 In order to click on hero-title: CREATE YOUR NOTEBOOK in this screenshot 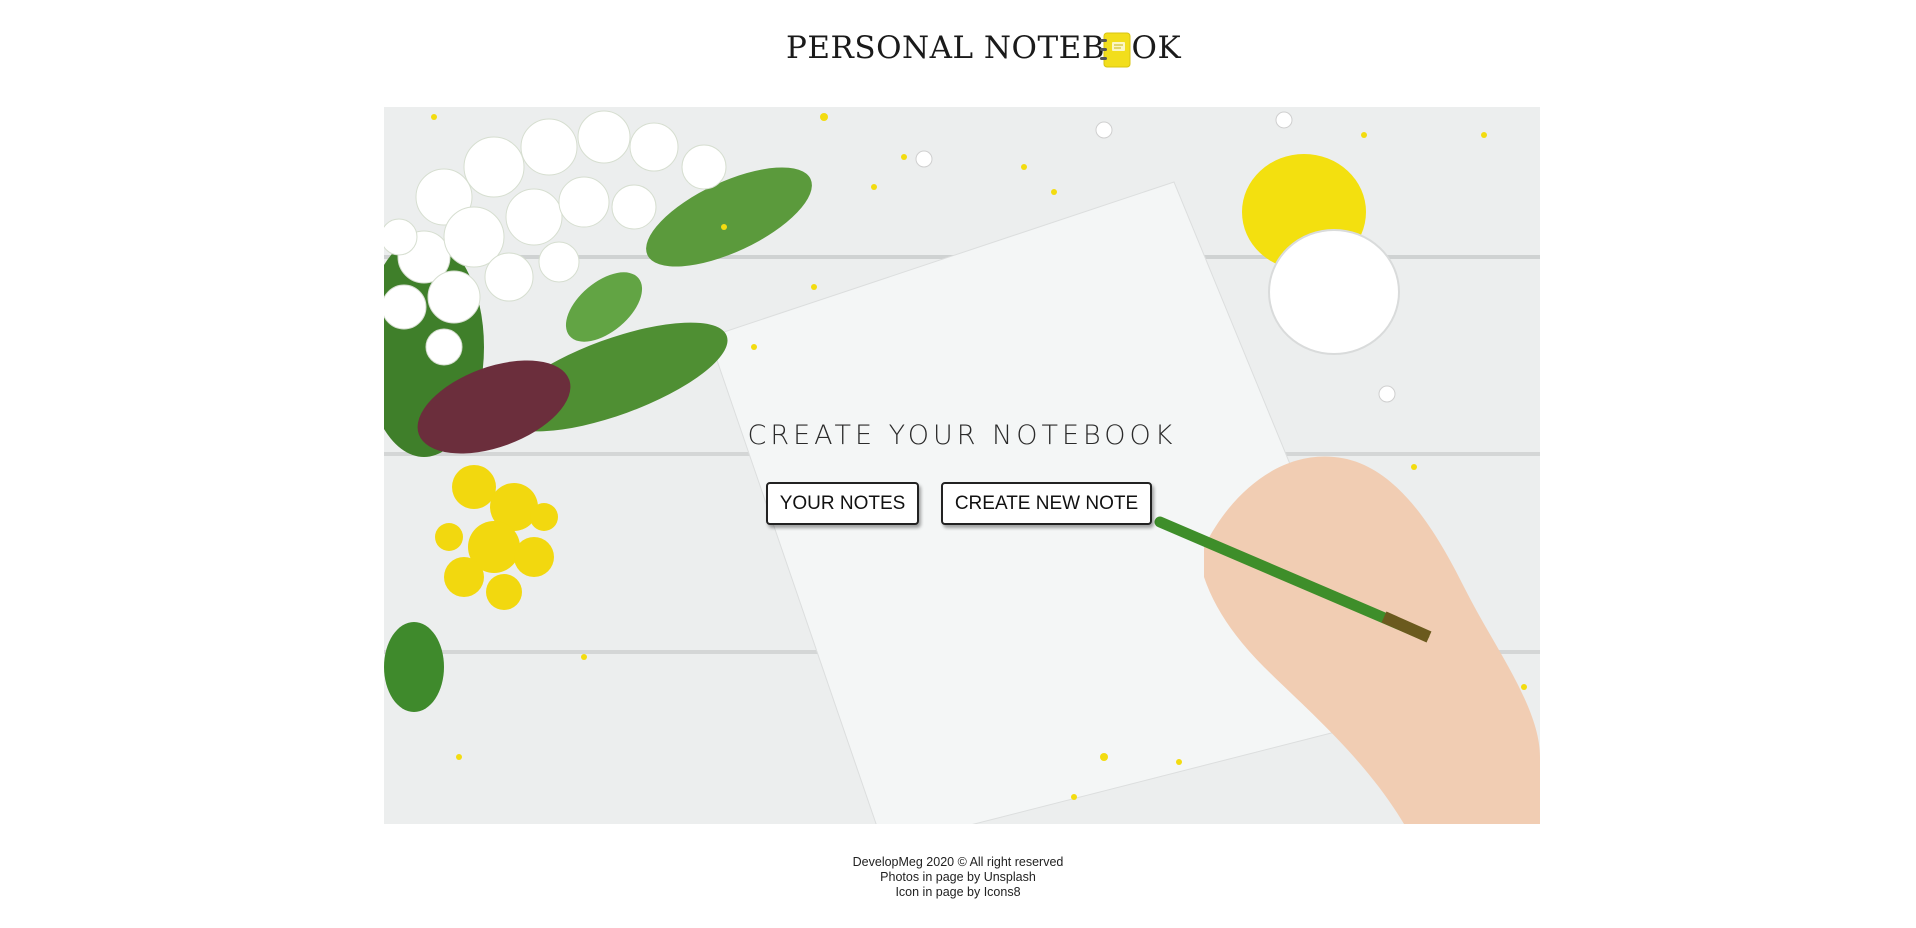, I will do `click(962, 435)`.